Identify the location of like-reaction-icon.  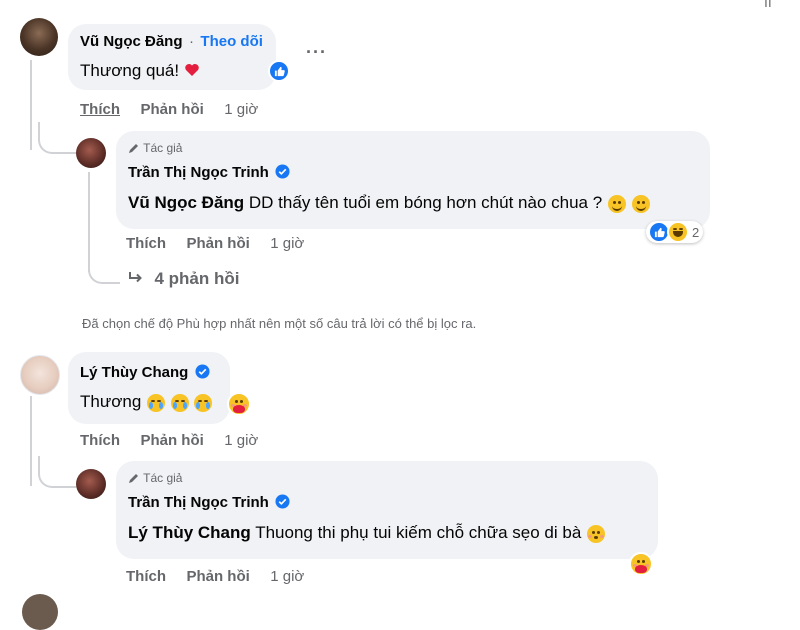
(279, 71).